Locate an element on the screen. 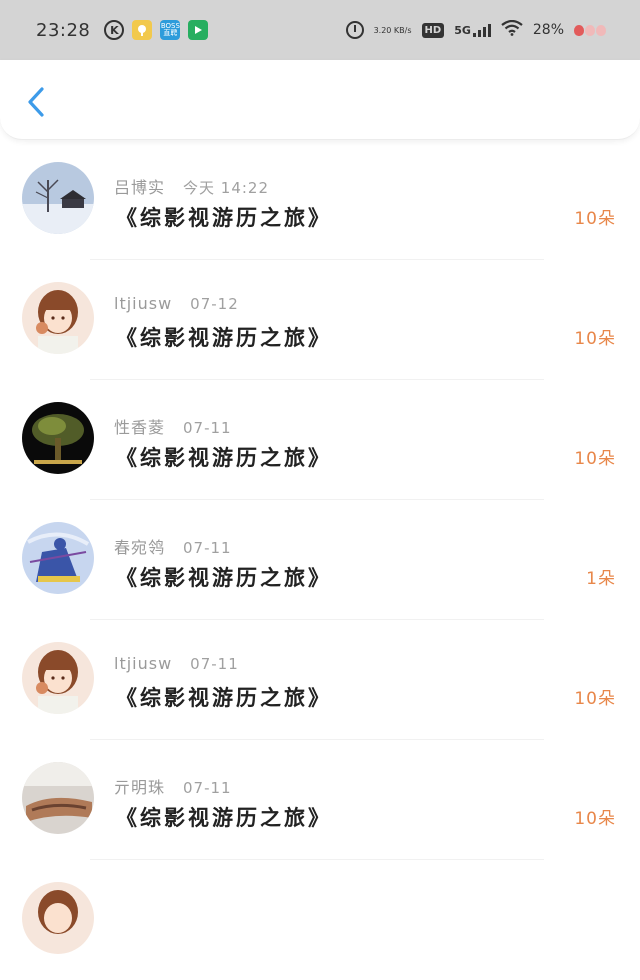 The width and height of the screenshot is (640, 980). back-button is located at coordinates (36, 102).